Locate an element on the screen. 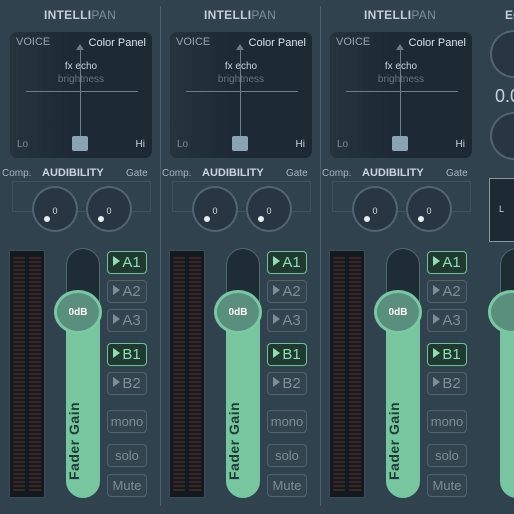  title-pan: PAN is located at coordinates (424, 15).